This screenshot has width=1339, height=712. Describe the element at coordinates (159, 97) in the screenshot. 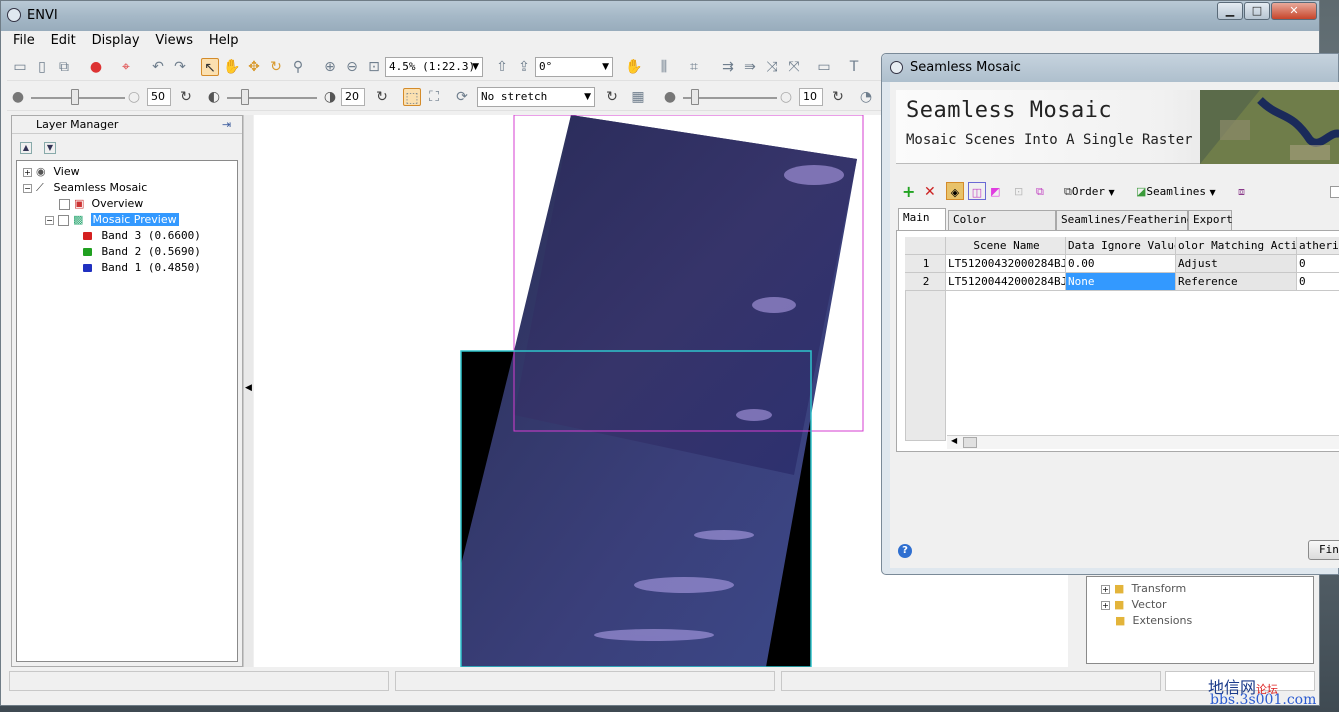

I see `brightness-value: 50` at that location.